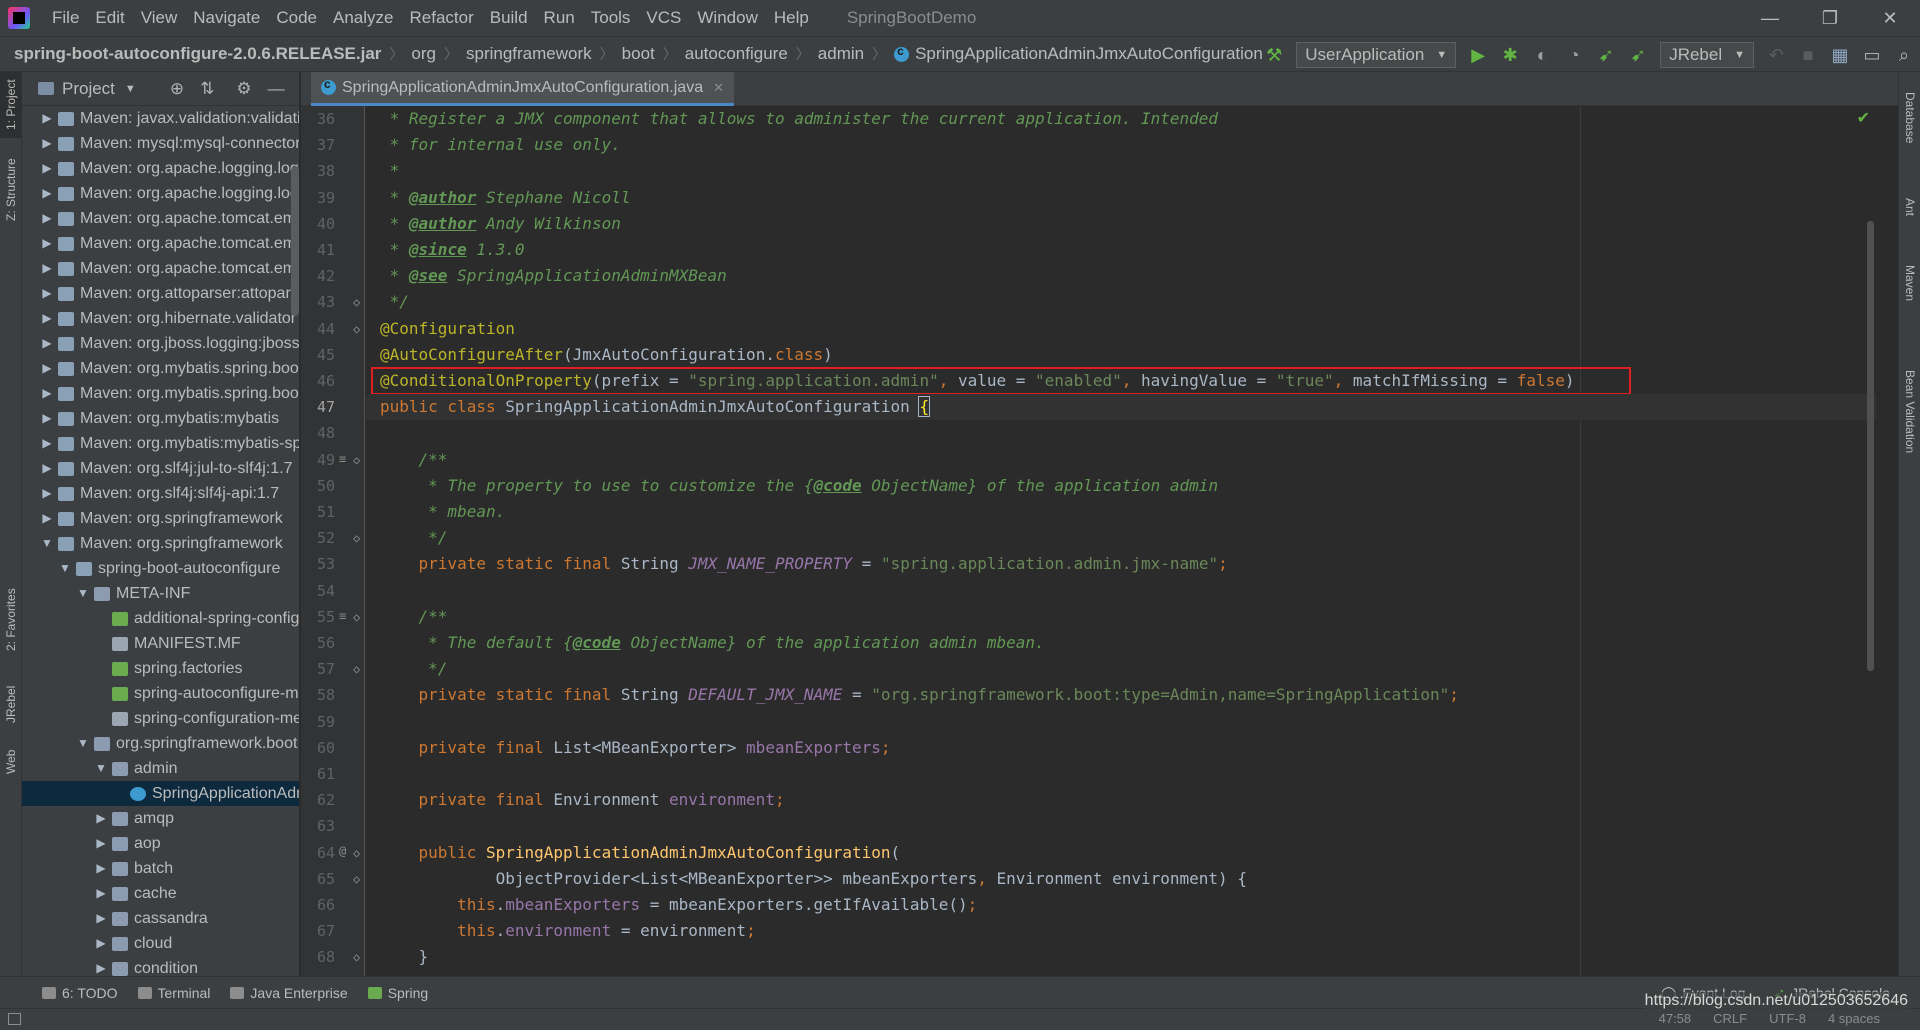 The height and width of the screenshot is (1030, 1920). Describe the element at coordinates (159, 18) in the screenshot. I see `menu-view: View` at that location.